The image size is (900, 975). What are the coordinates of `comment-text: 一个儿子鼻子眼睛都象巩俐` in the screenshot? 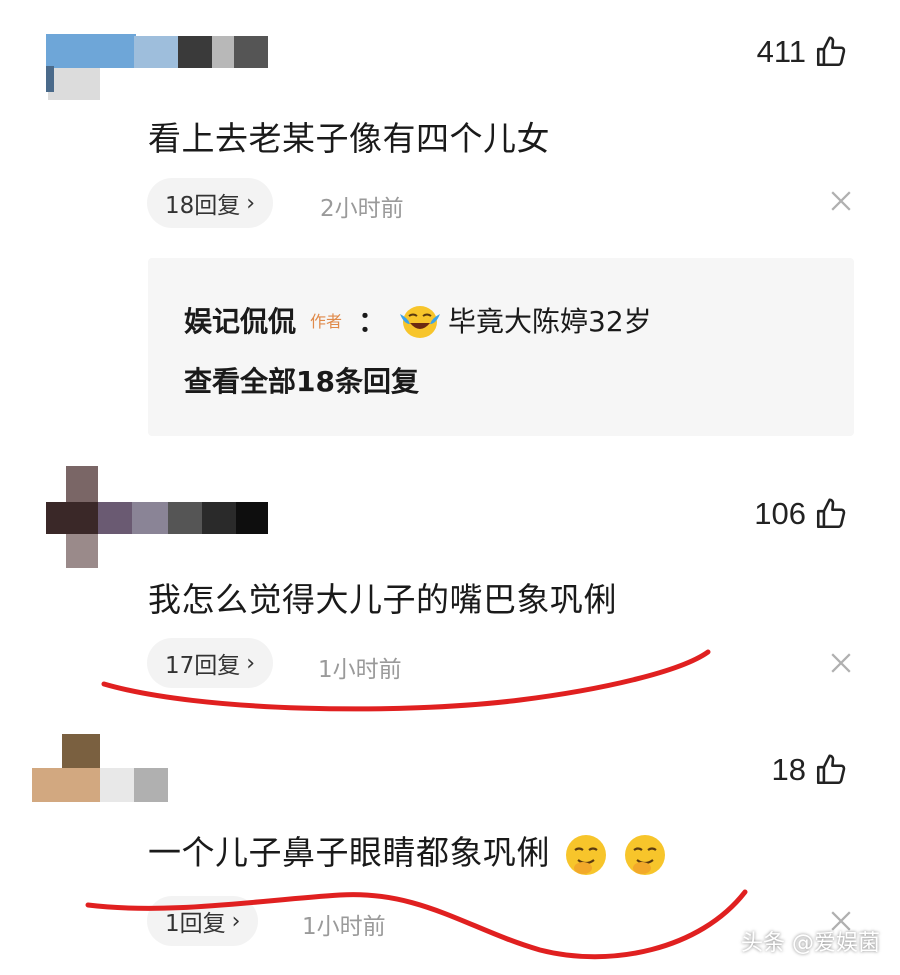 It's located at (349, 852).